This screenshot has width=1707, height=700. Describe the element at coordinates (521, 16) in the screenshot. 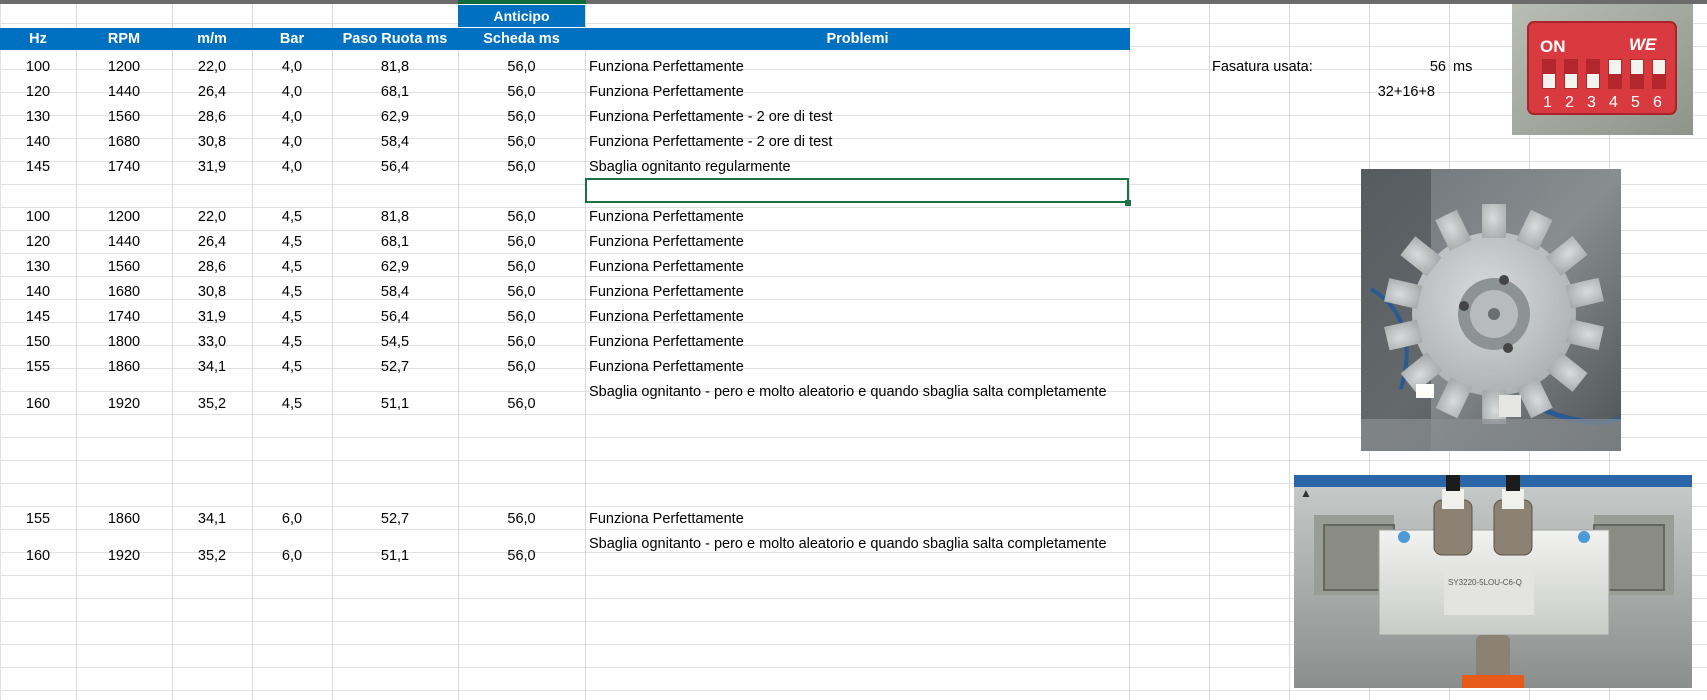

I see `header-anticipo: Anticipo` at that location.